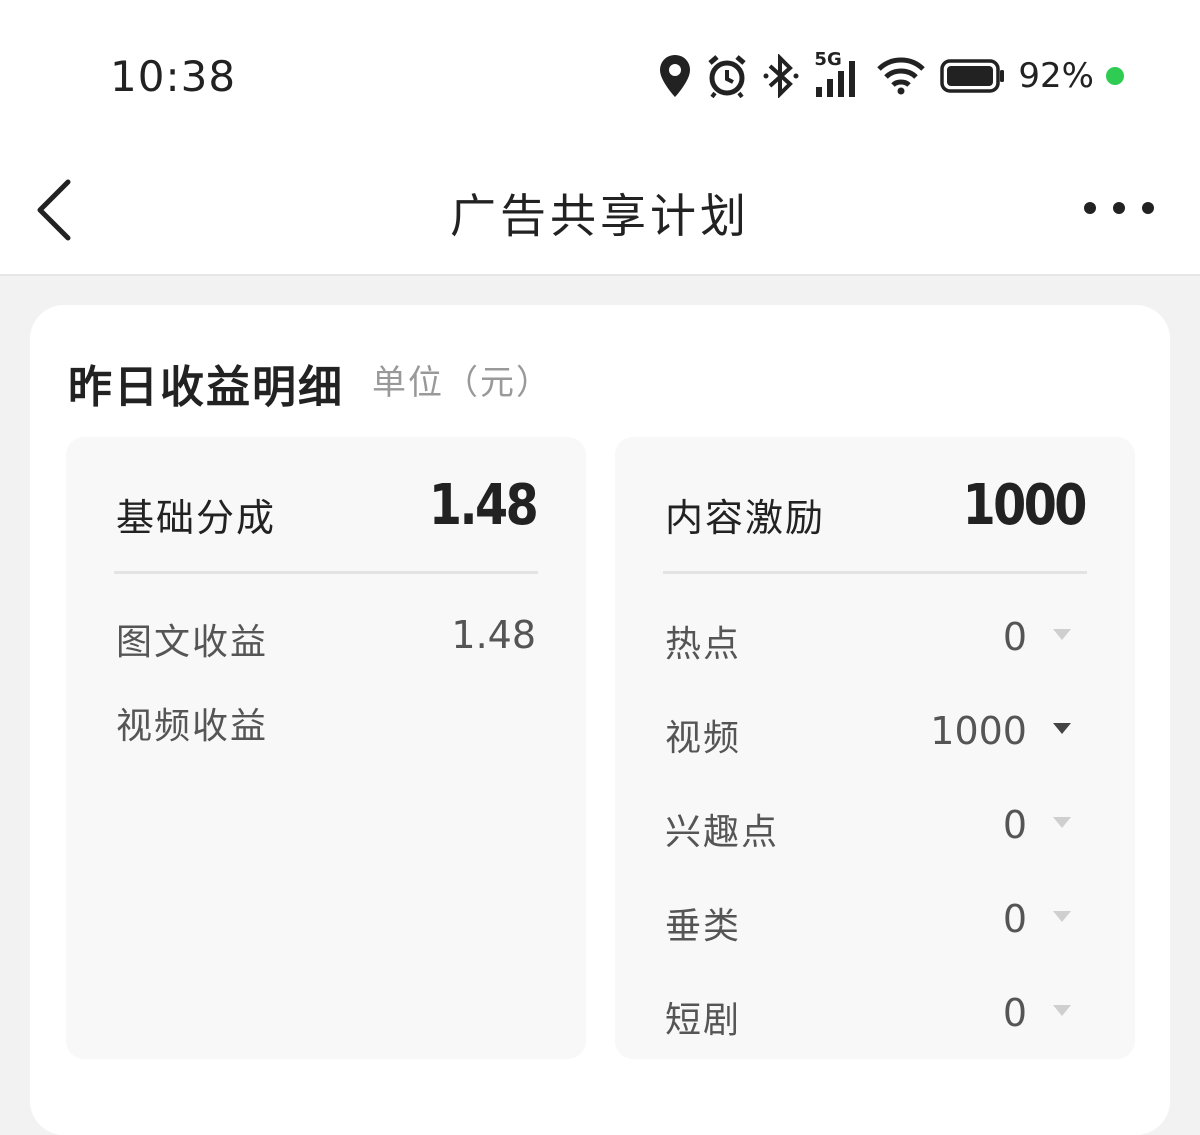 This screenshot has width=1200, height=1135. I want to click on list-item: 短剧 0, so click(868, 1021).